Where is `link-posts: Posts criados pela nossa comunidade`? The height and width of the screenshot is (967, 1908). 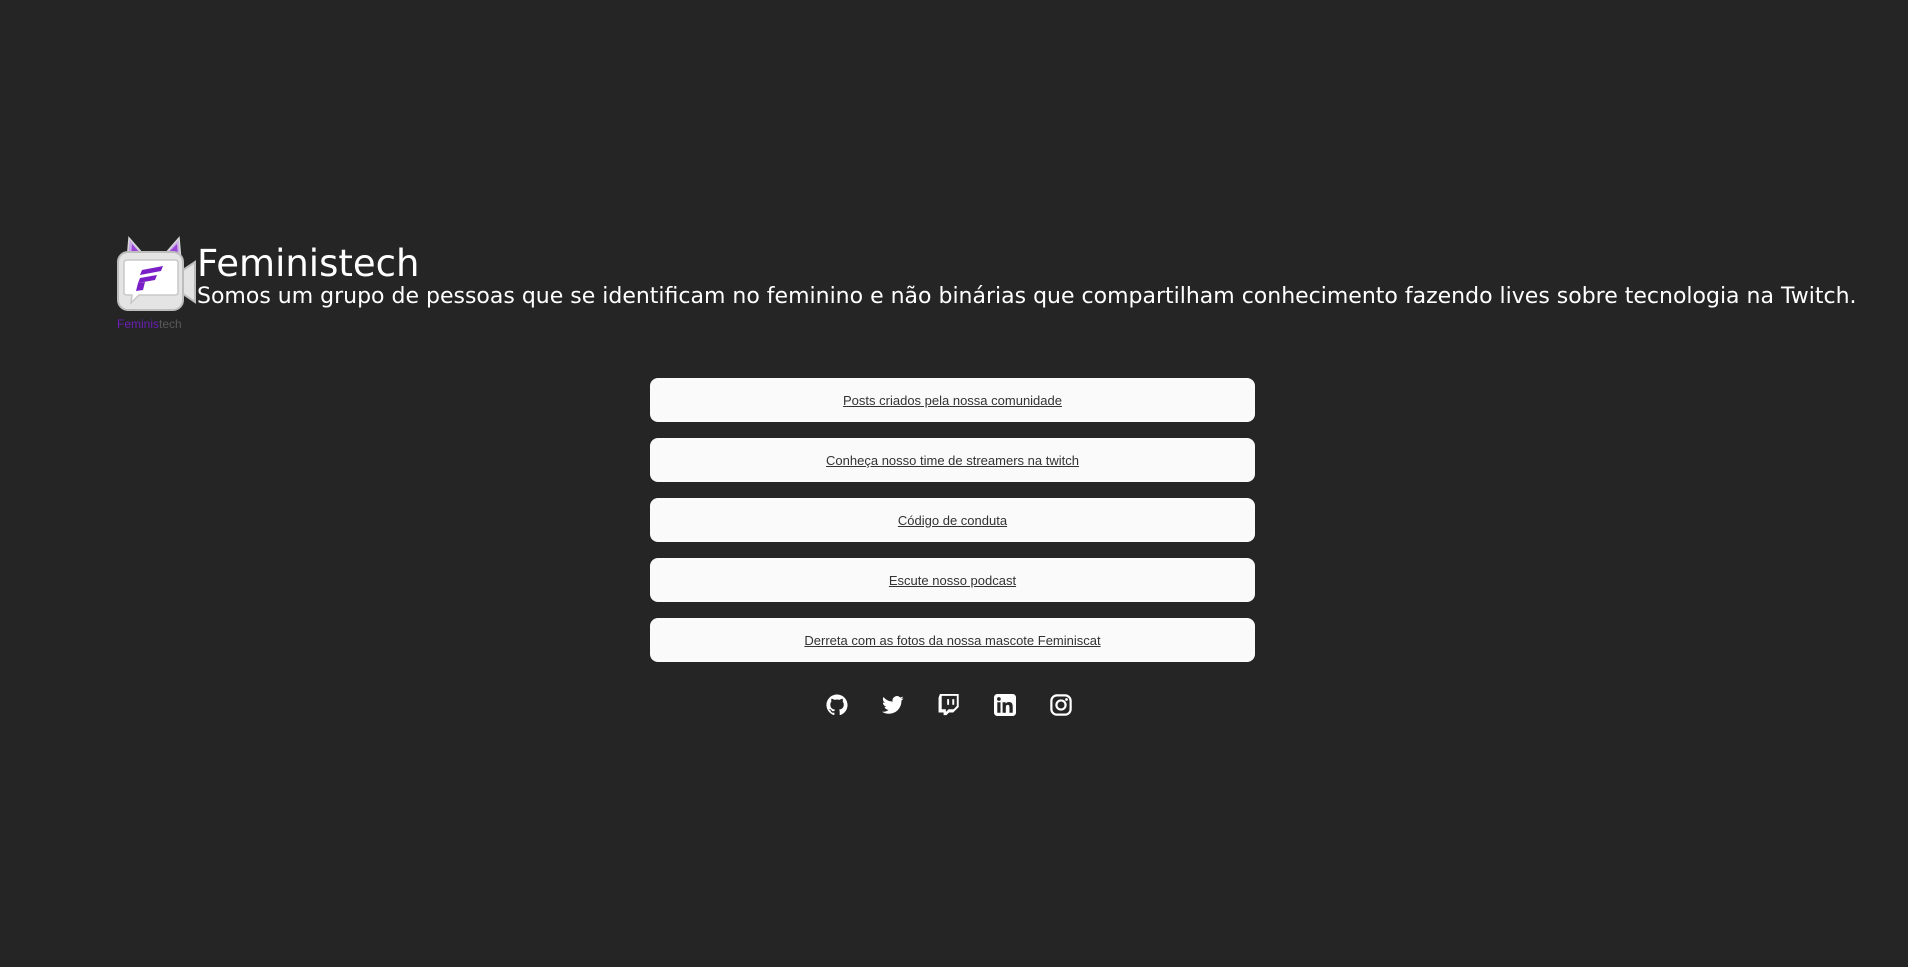
link-posts: Posts criados pela nossa comunidade is located at coordinates (952, 400).